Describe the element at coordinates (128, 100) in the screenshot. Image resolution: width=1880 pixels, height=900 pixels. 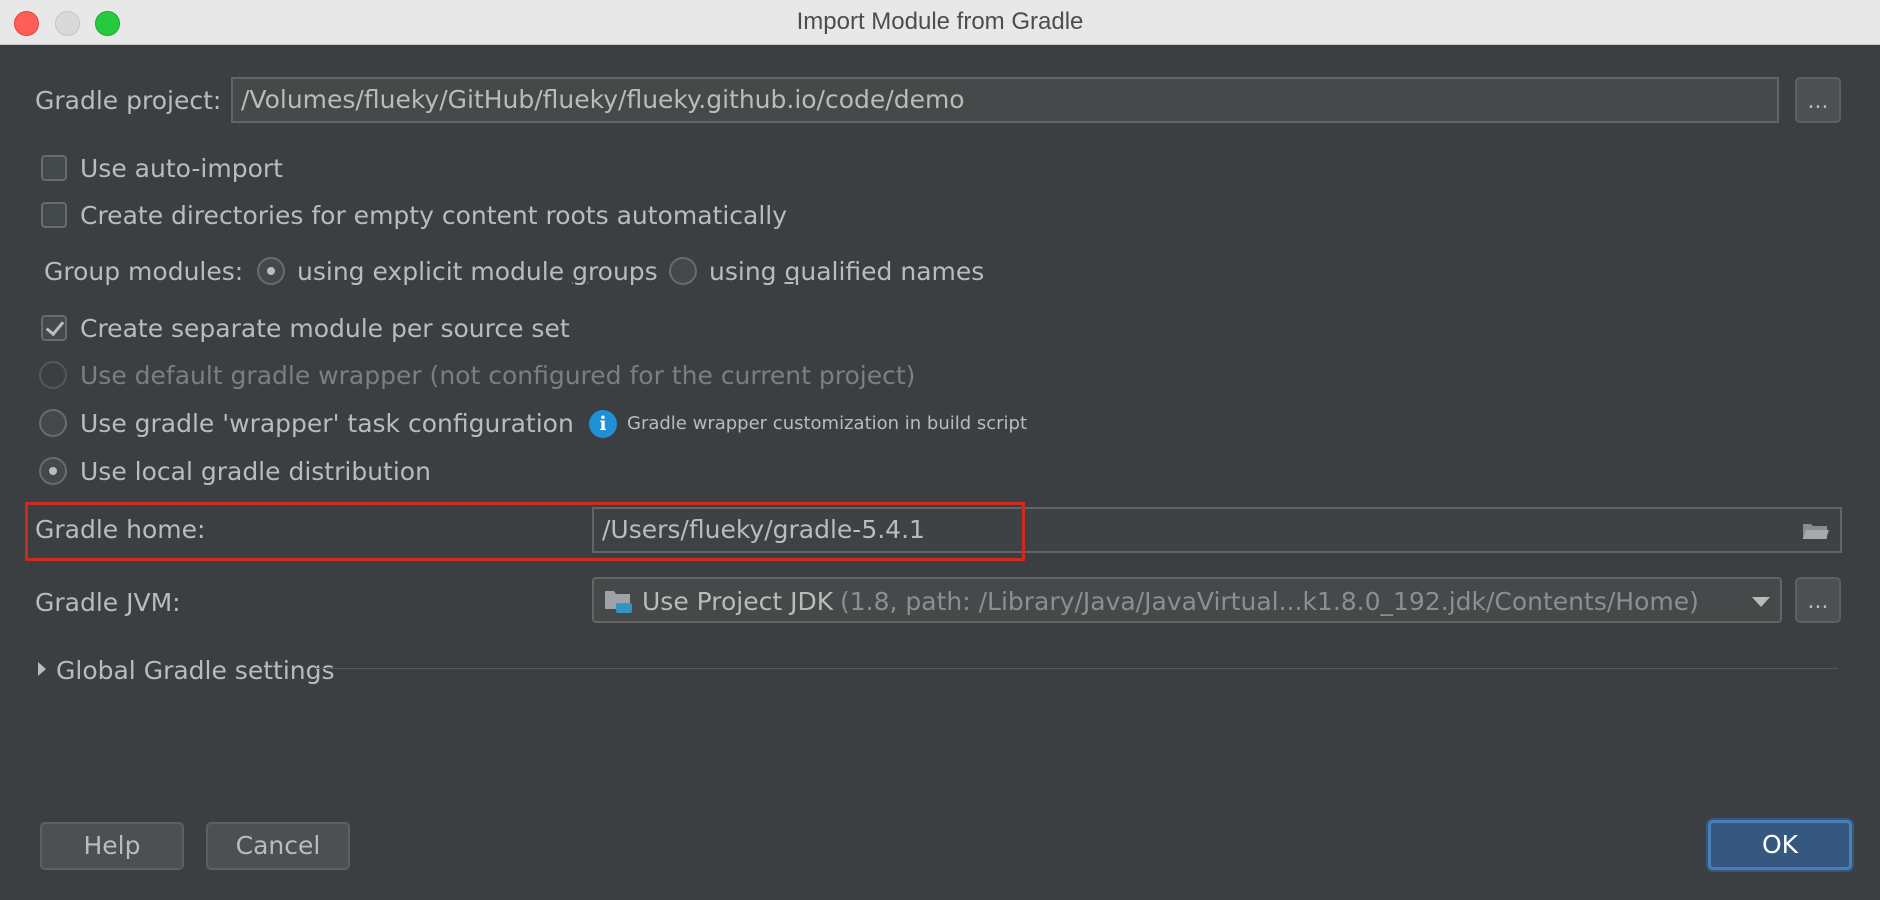
I see `gradle-project-label: Gradle project:` at that location.